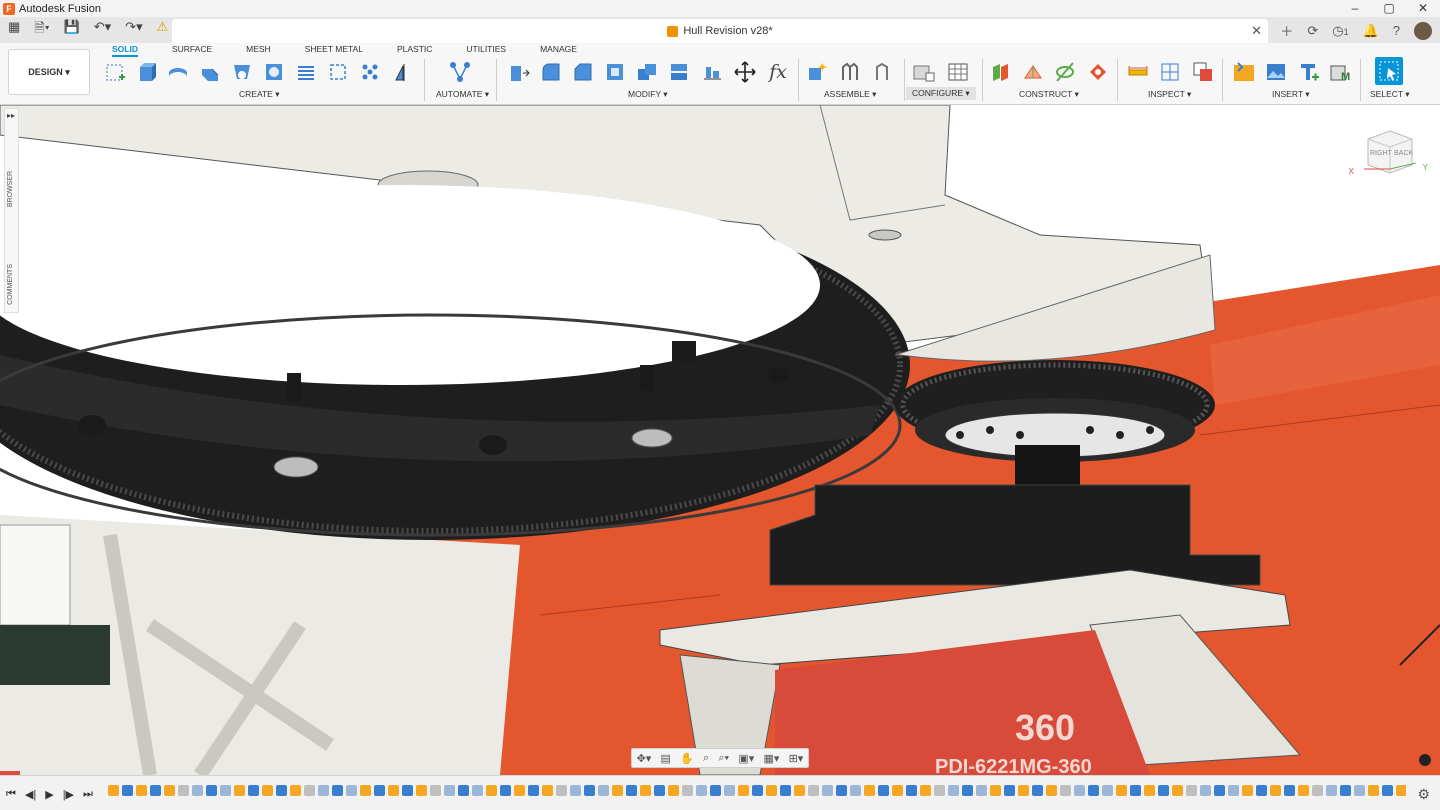 The image size is (1440, 810). Describe the element at coordinates (258, 50) in the screenshot. I see `tab-mesh: MESH` at that location.